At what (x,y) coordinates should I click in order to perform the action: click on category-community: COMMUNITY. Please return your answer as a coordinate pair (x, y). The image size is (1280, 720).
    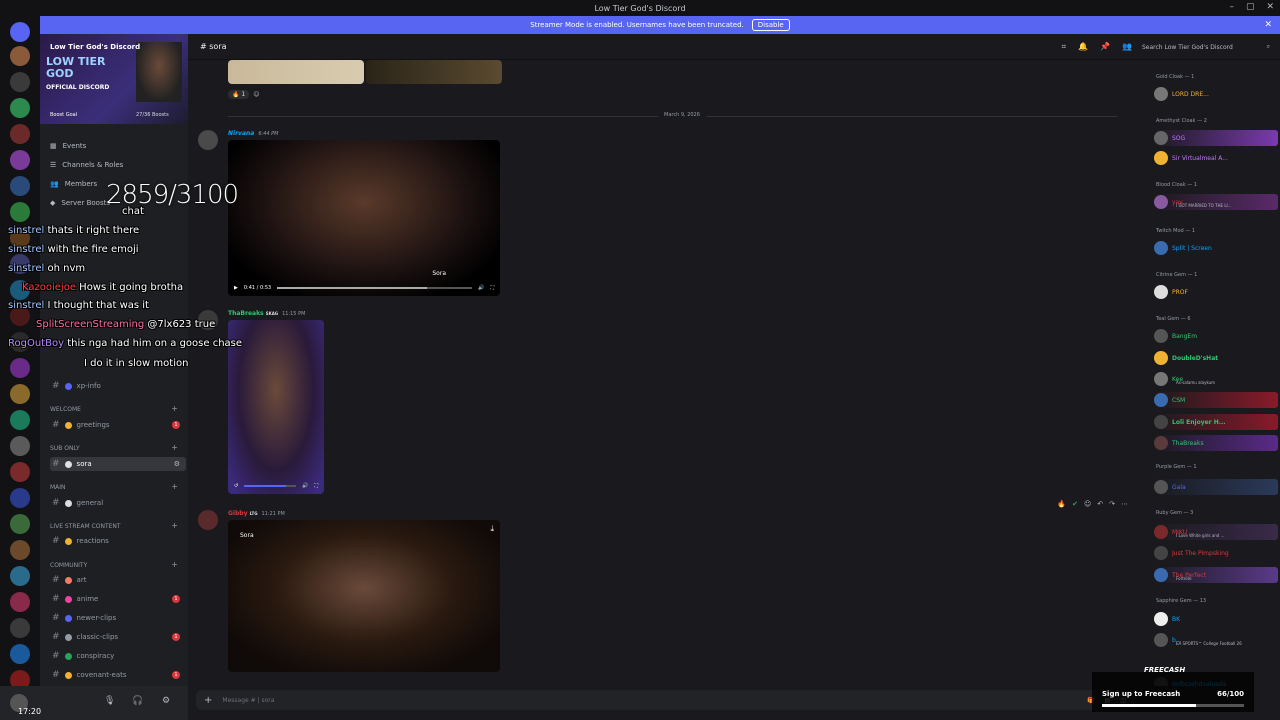
    Looking at the image, I should click on (68, 565).